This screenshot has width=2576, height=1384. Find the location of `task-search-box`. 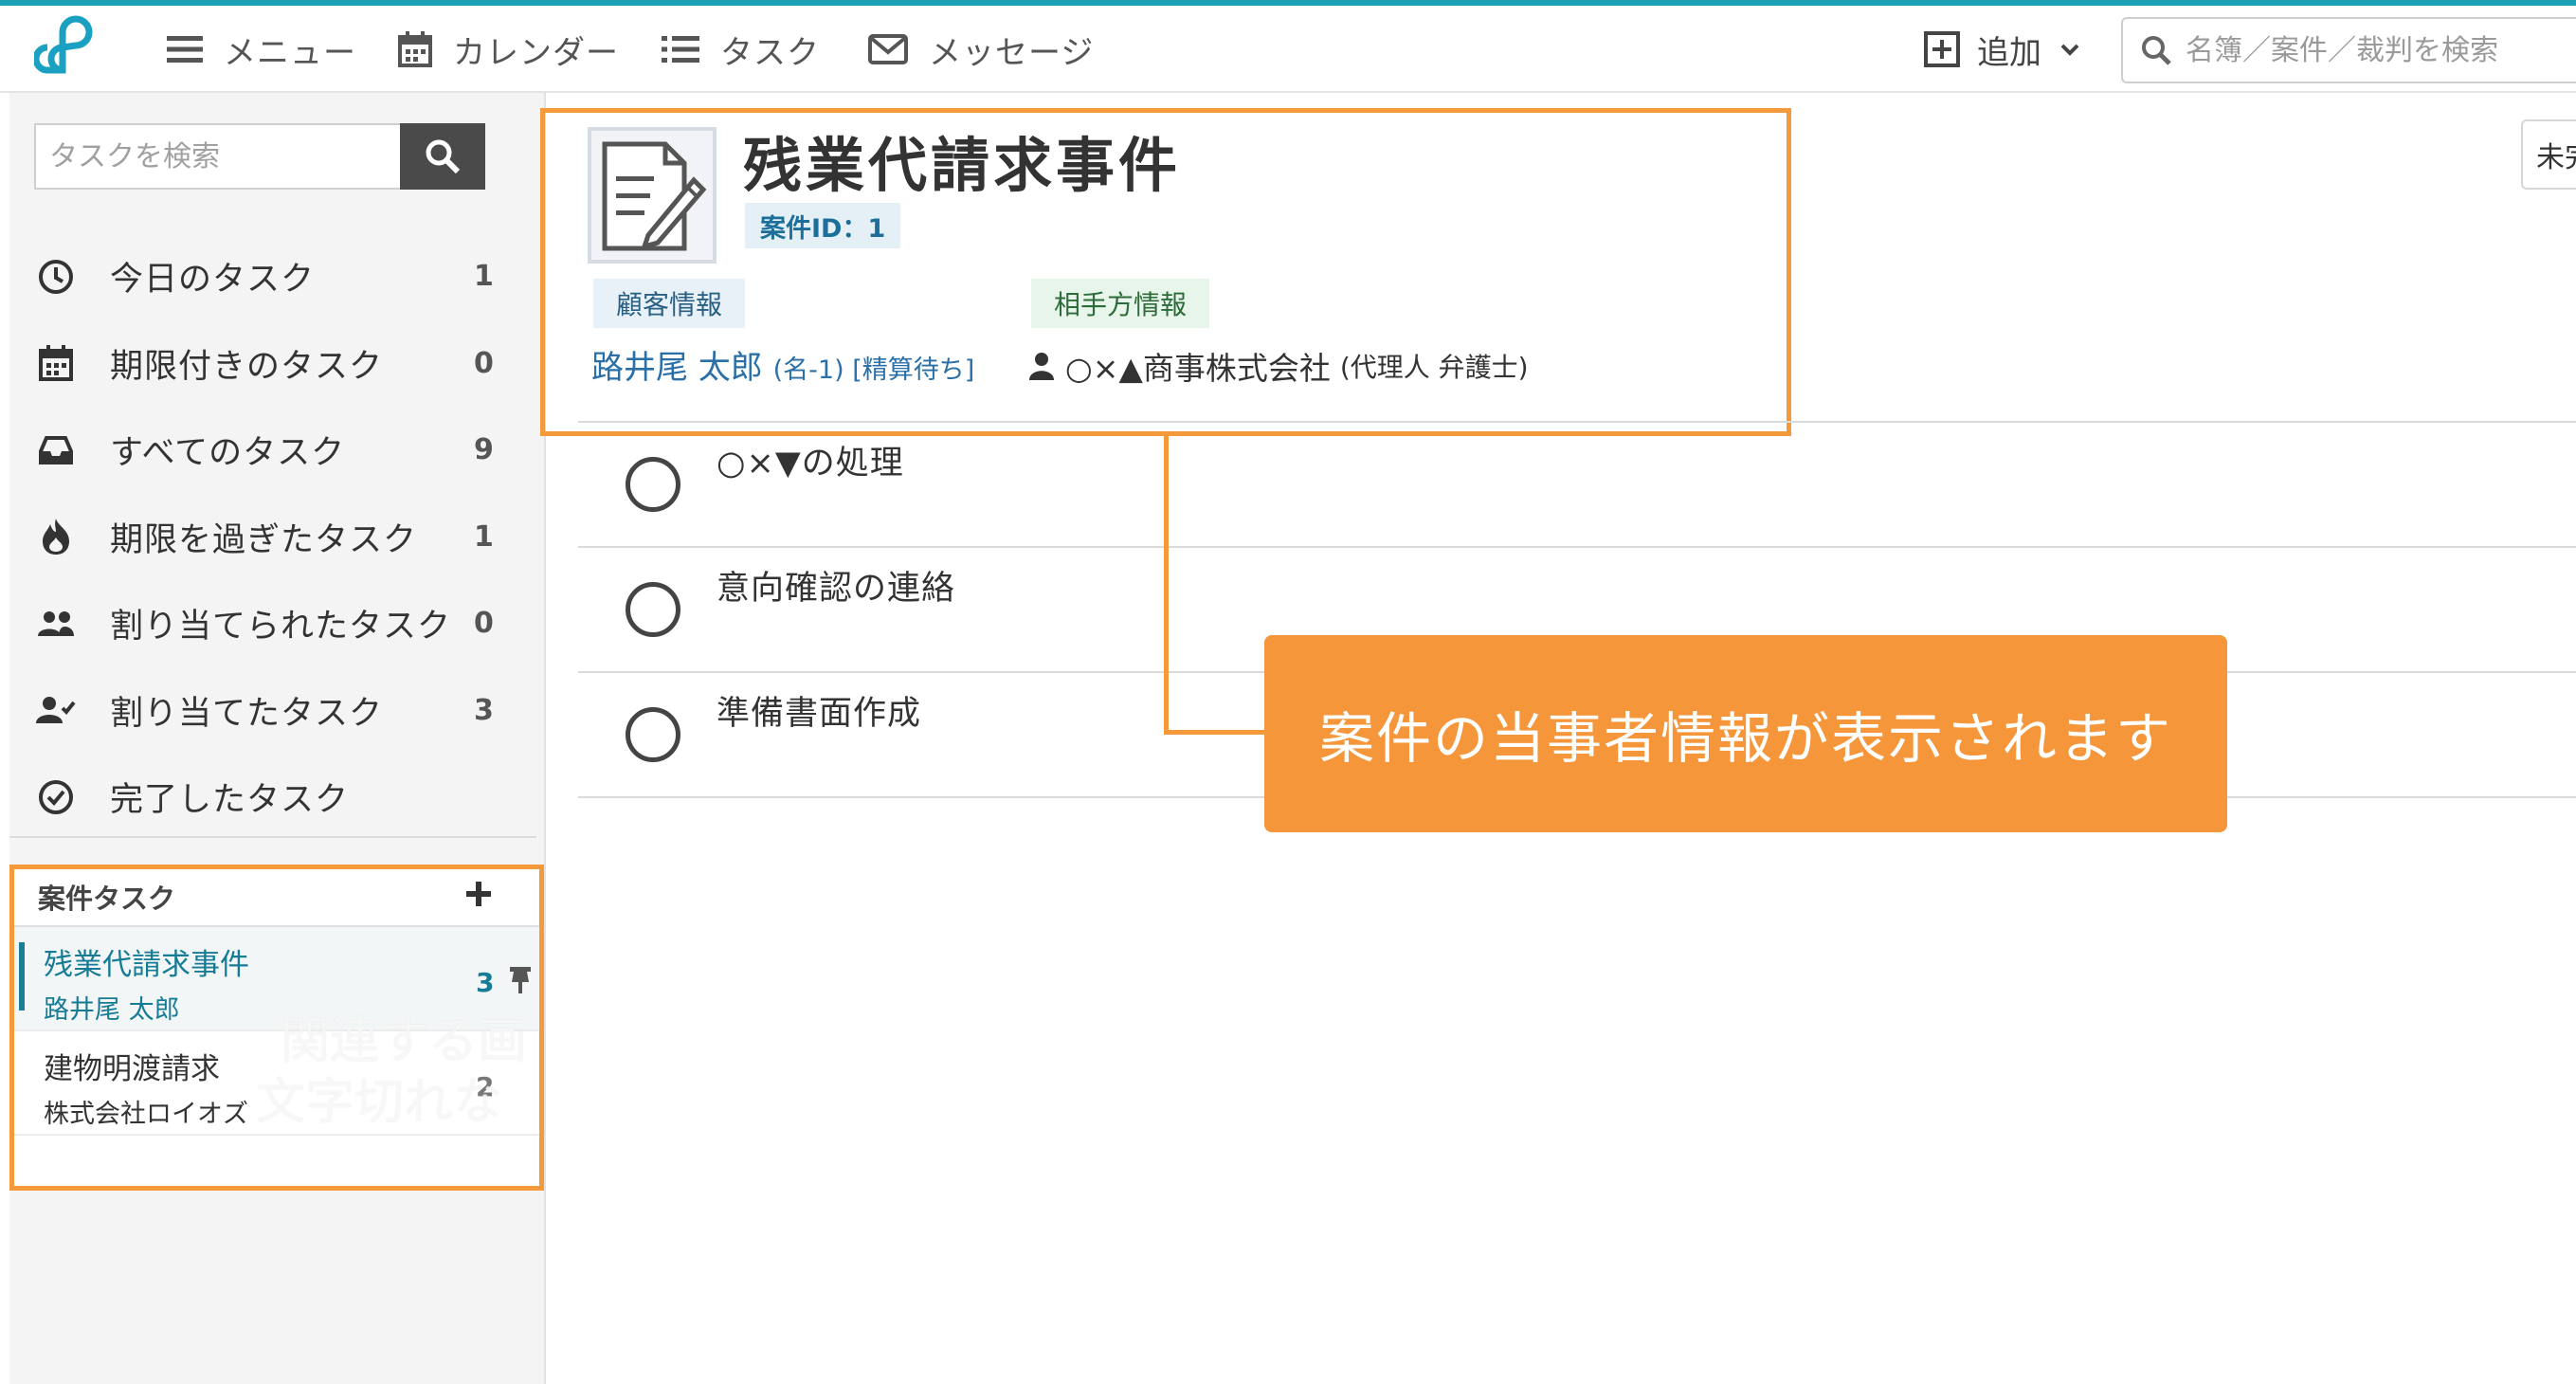

task-search-box is located at coordinates (259, 156).